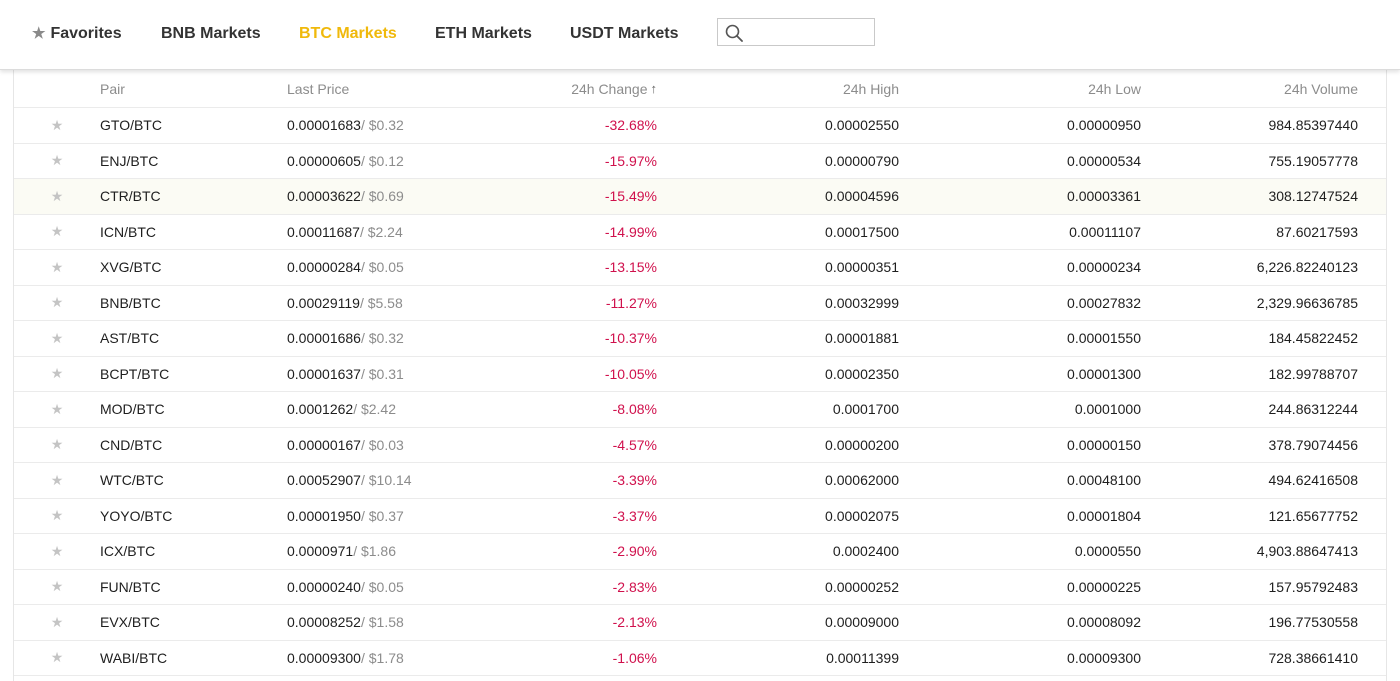 The height and width of the screenshot is (681, 1400). What do you see at coordinates (381, 302) in the screenshot?
I see `last-price-usd: / $5.58` at bounding box center [381, 302].